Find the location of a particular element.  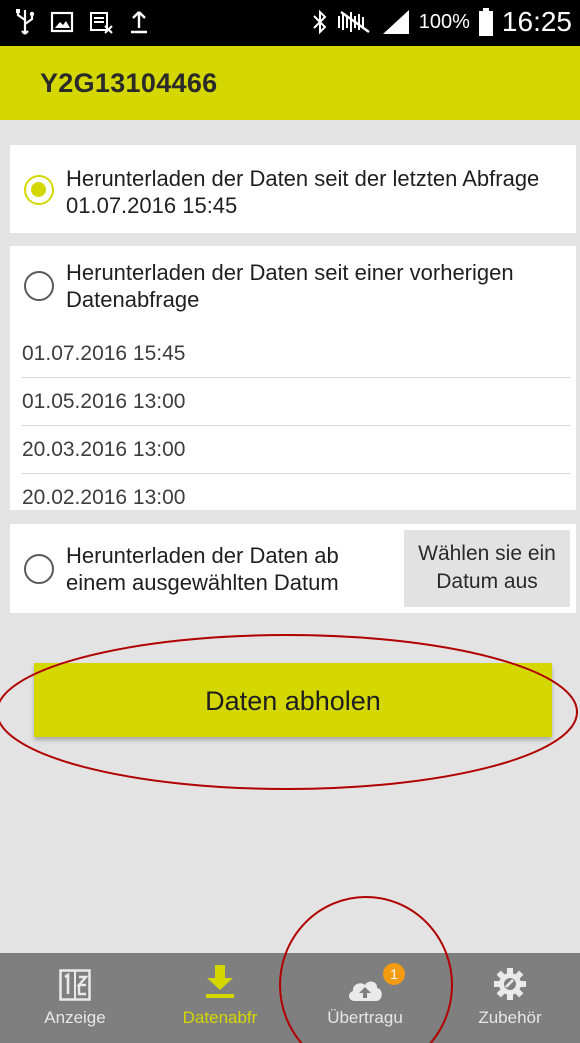

app-bar: Y2G13104466 is located at coordinates (290, 83).